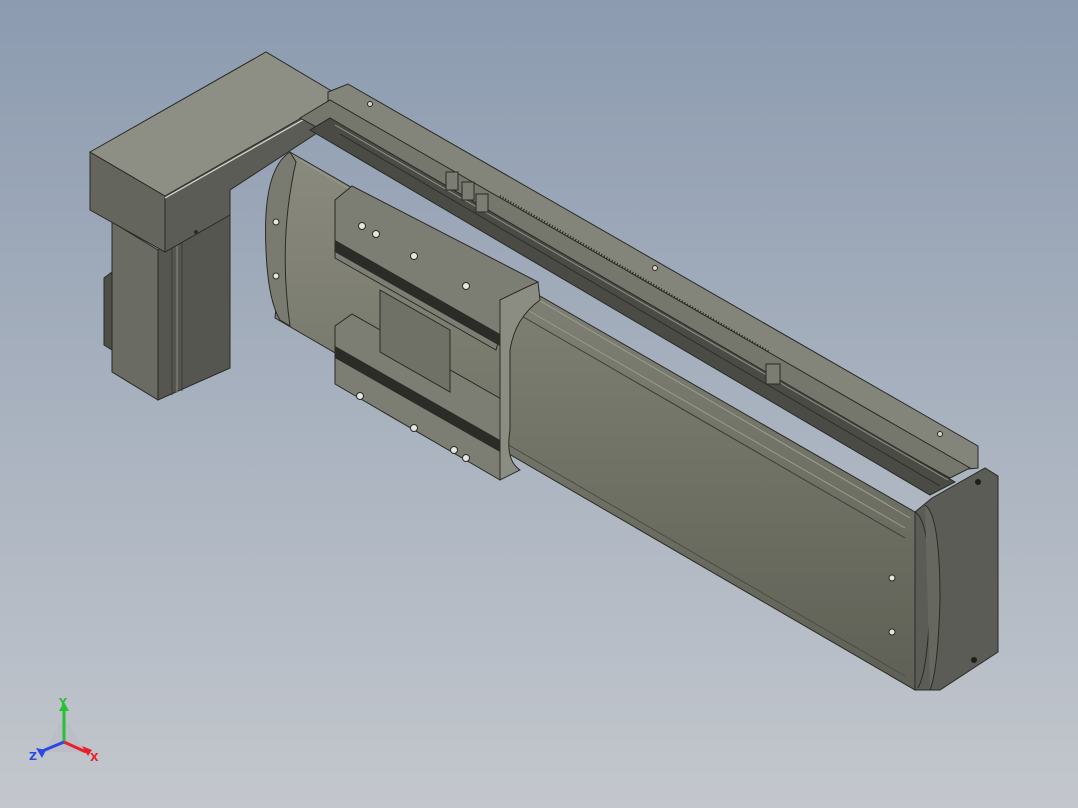  I want to click on y-axis-label: Y, so click(63, 702).